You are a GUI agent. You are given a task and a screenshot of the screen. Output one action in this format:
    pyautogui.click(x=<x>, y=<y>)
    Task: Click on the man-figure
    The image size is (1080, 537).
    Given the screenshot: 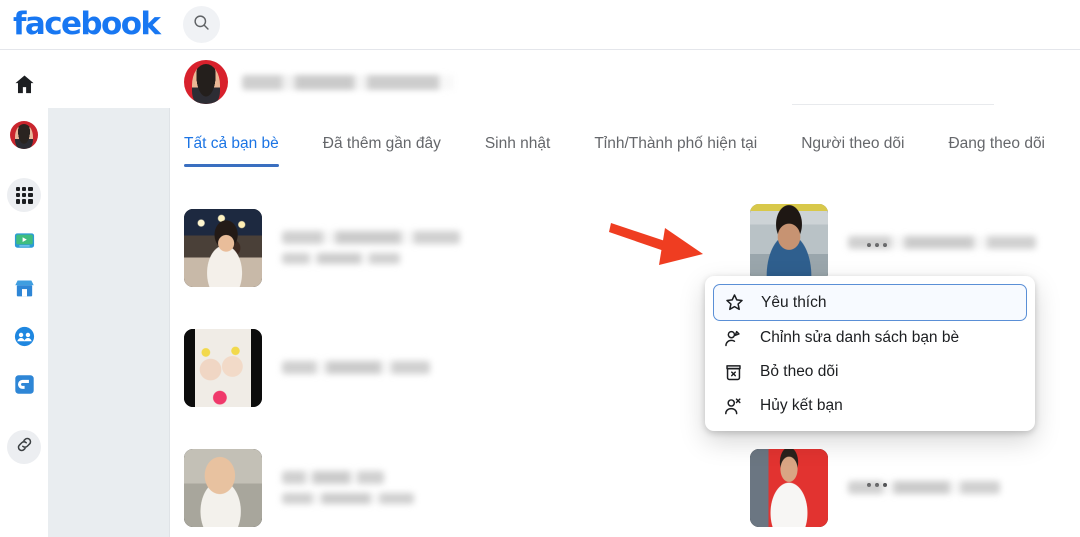 What is the action you would take?
    pyautogui.click(x=789, y=242)
    